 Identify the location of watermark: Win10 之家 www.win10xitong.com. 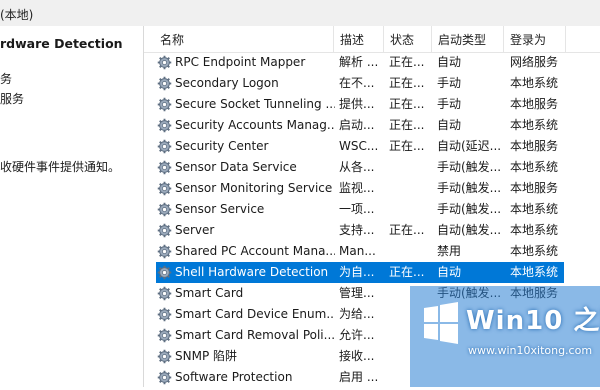
(505, 336).